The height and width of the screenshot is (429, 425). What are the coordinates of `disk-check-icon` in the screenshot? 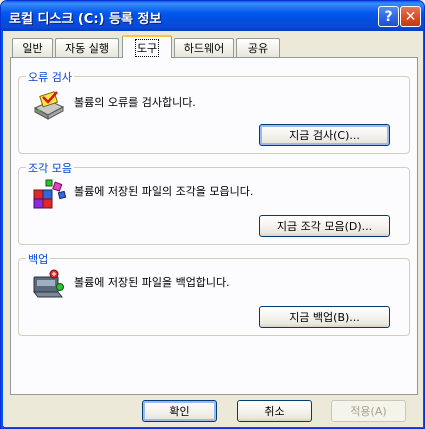 It's located at (49, 105).